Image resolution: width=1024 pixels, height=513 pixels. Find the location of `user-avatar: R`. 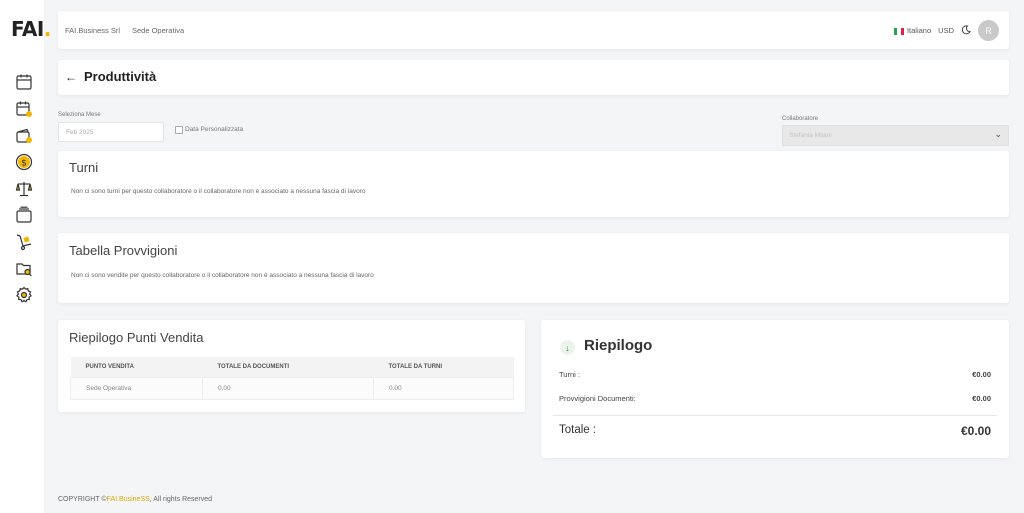

user-avatar: R is located at coordinates (988, 30).